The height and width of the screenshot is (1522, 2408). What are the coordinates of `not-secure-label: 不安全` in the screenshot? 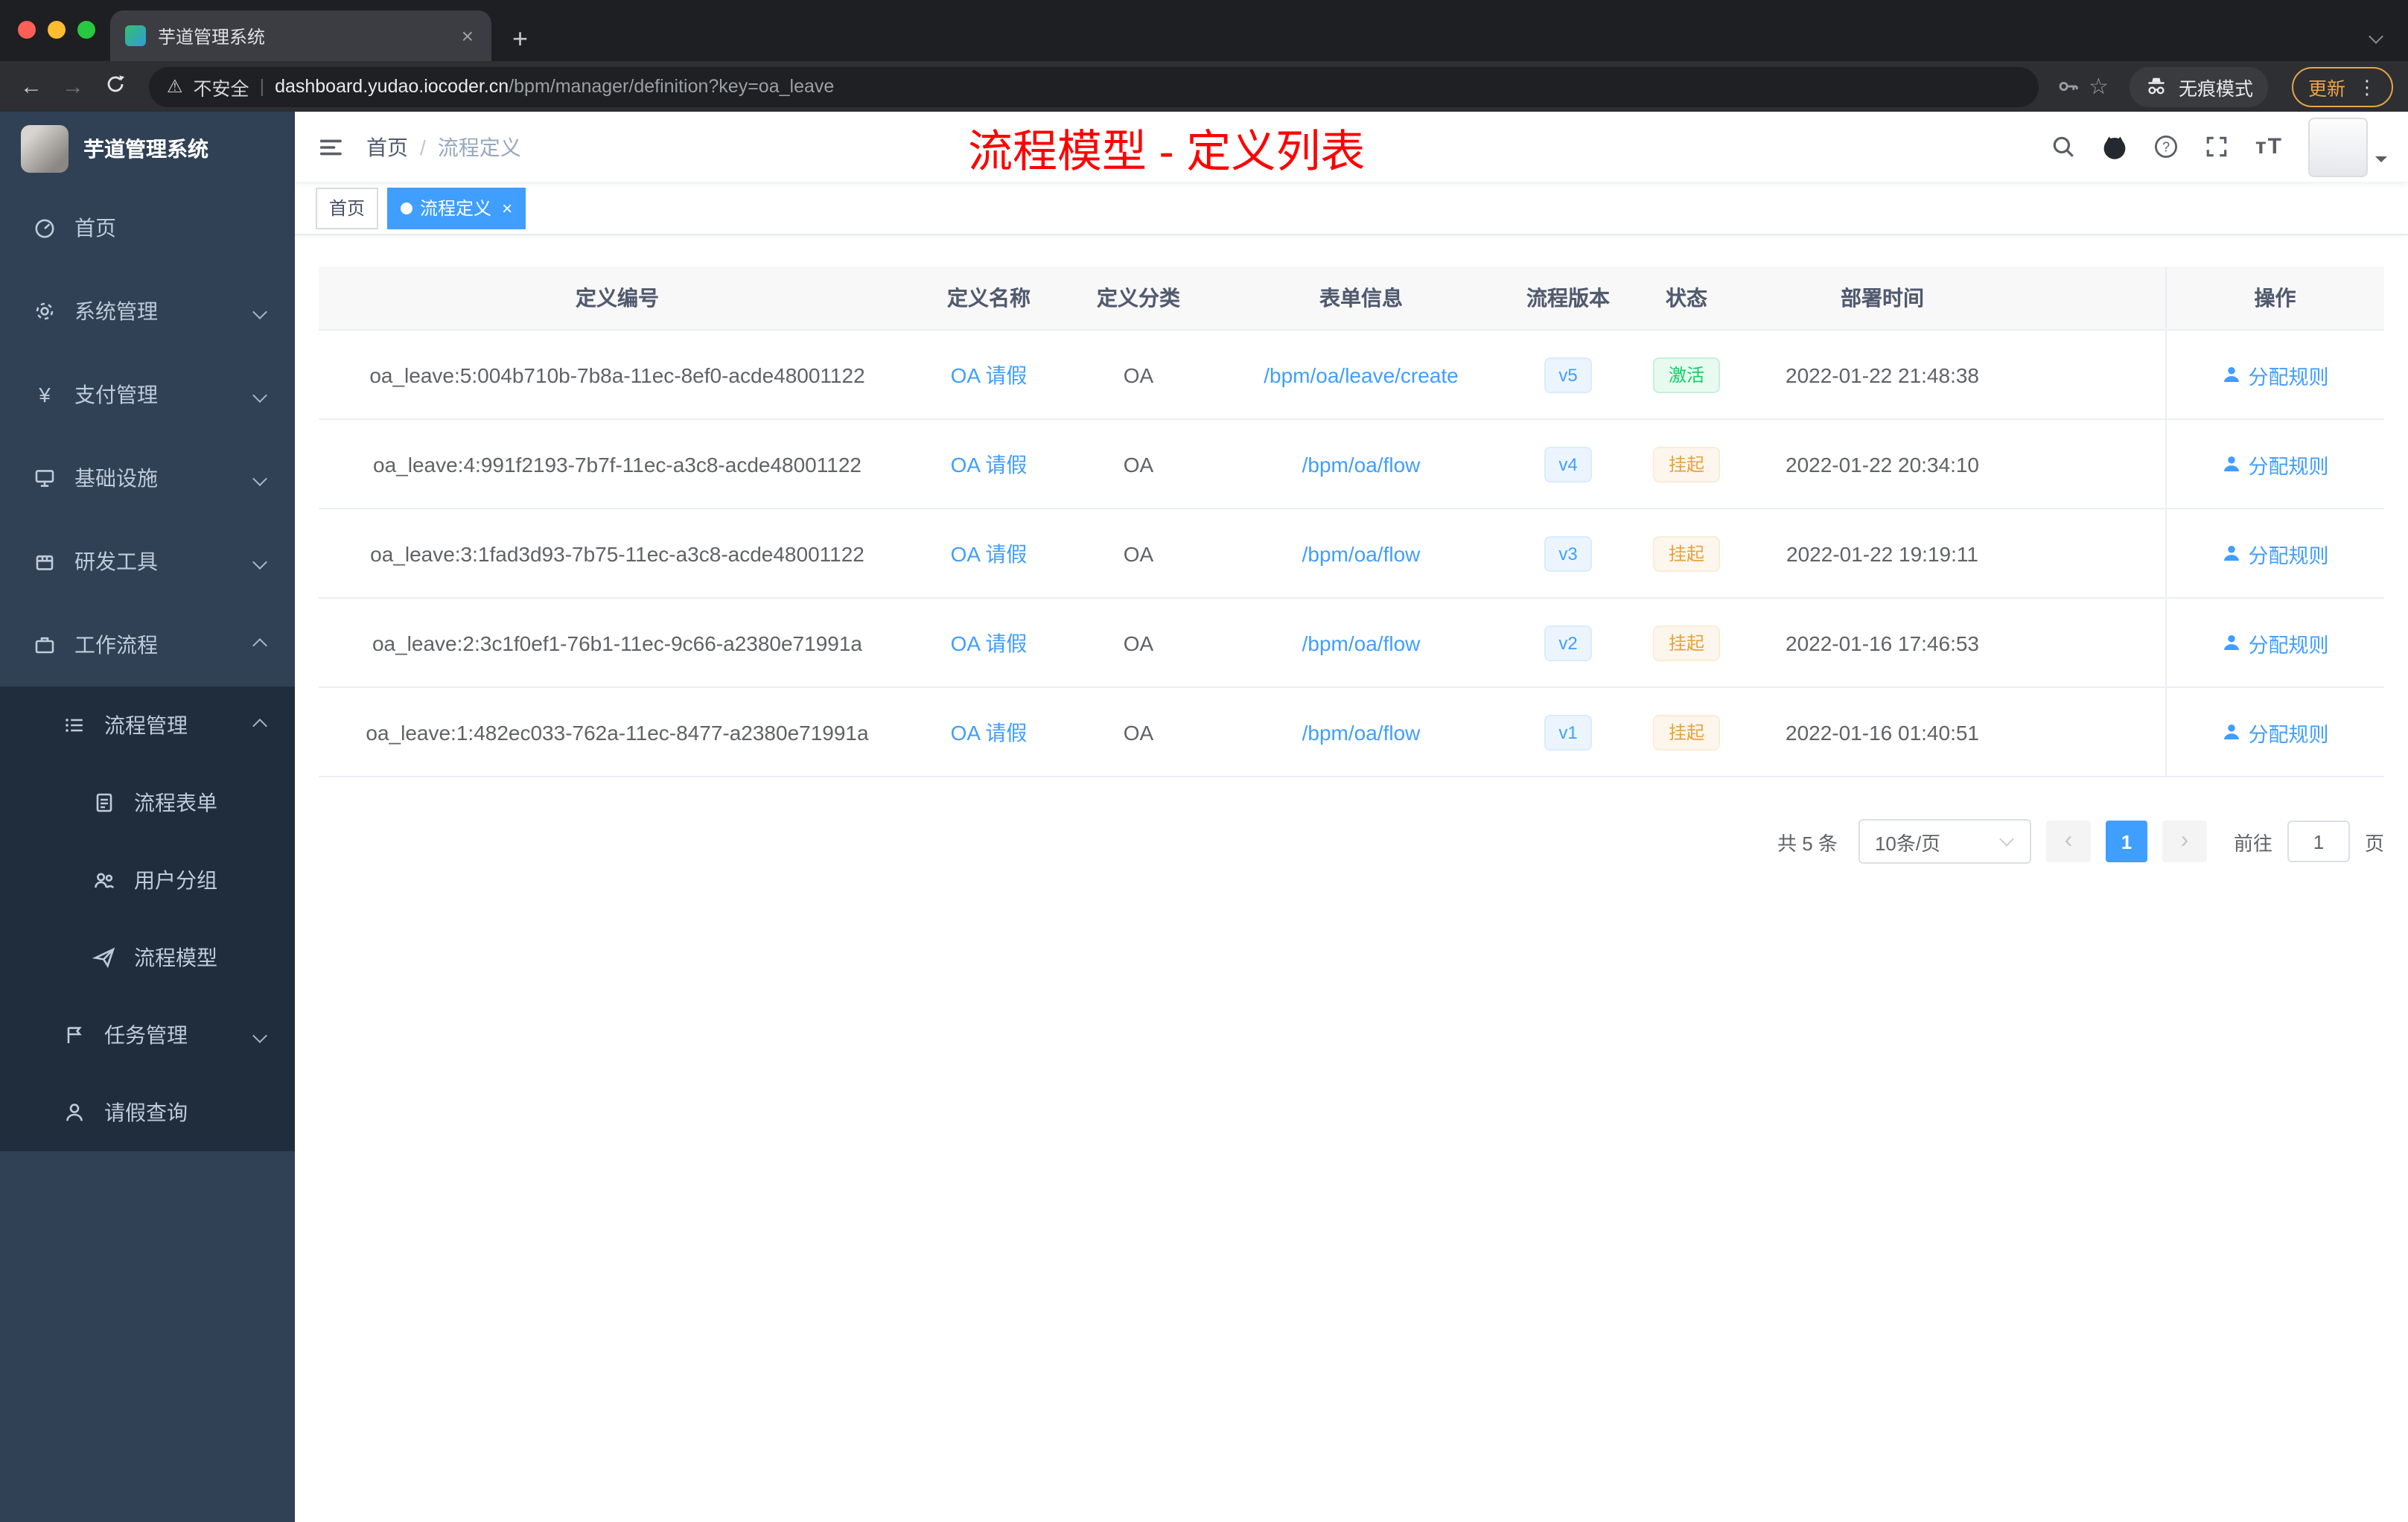 It's located at (221, 86).